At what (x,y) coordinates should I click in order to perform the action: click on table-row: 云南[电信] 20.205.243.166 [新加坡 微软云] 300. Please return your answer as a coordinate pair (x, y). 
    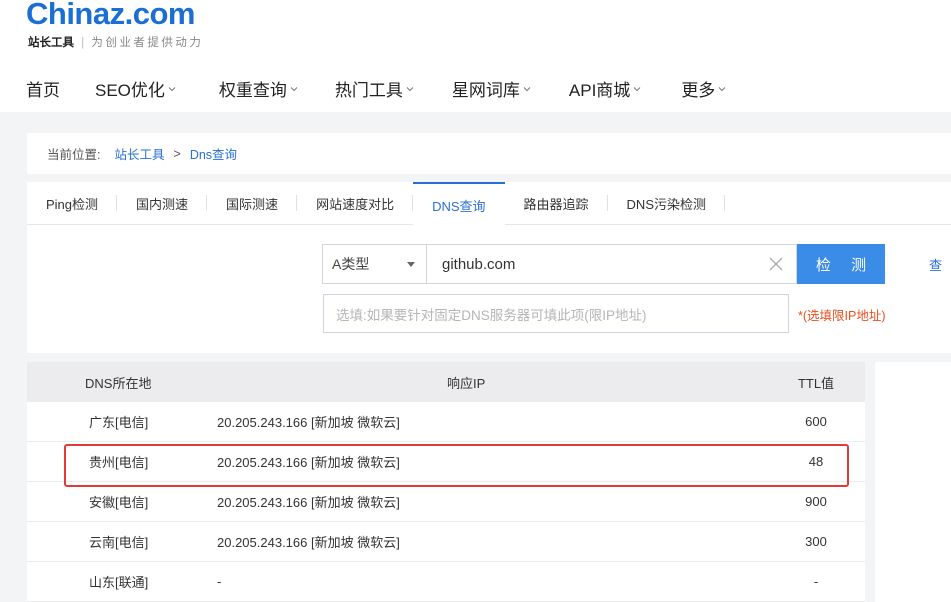
    Looking at the image, I should click on (446, 542).